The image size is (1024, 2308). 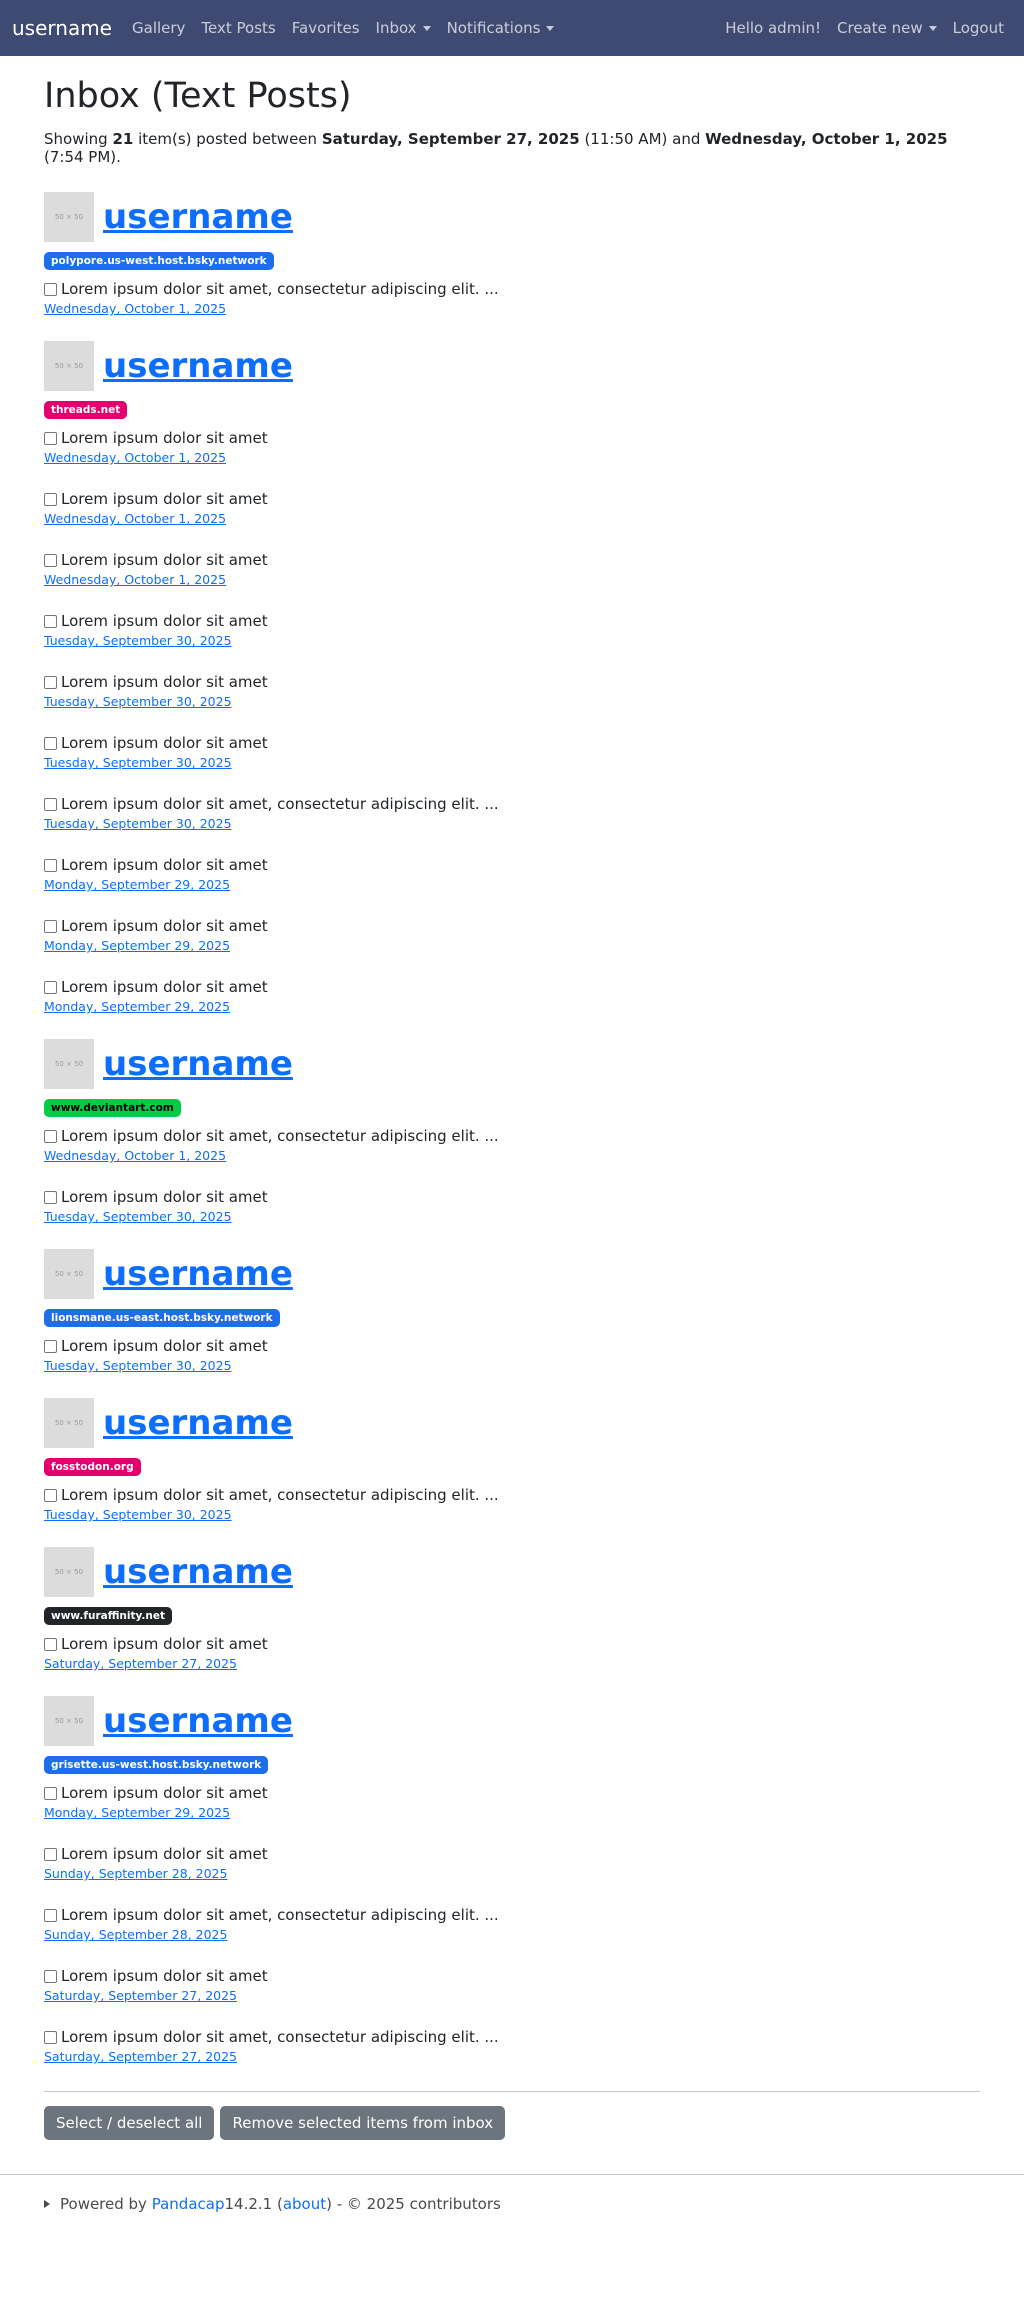 I want to click on badge-wrap: www.furaffinity.net, so click(x=512, y=1620).